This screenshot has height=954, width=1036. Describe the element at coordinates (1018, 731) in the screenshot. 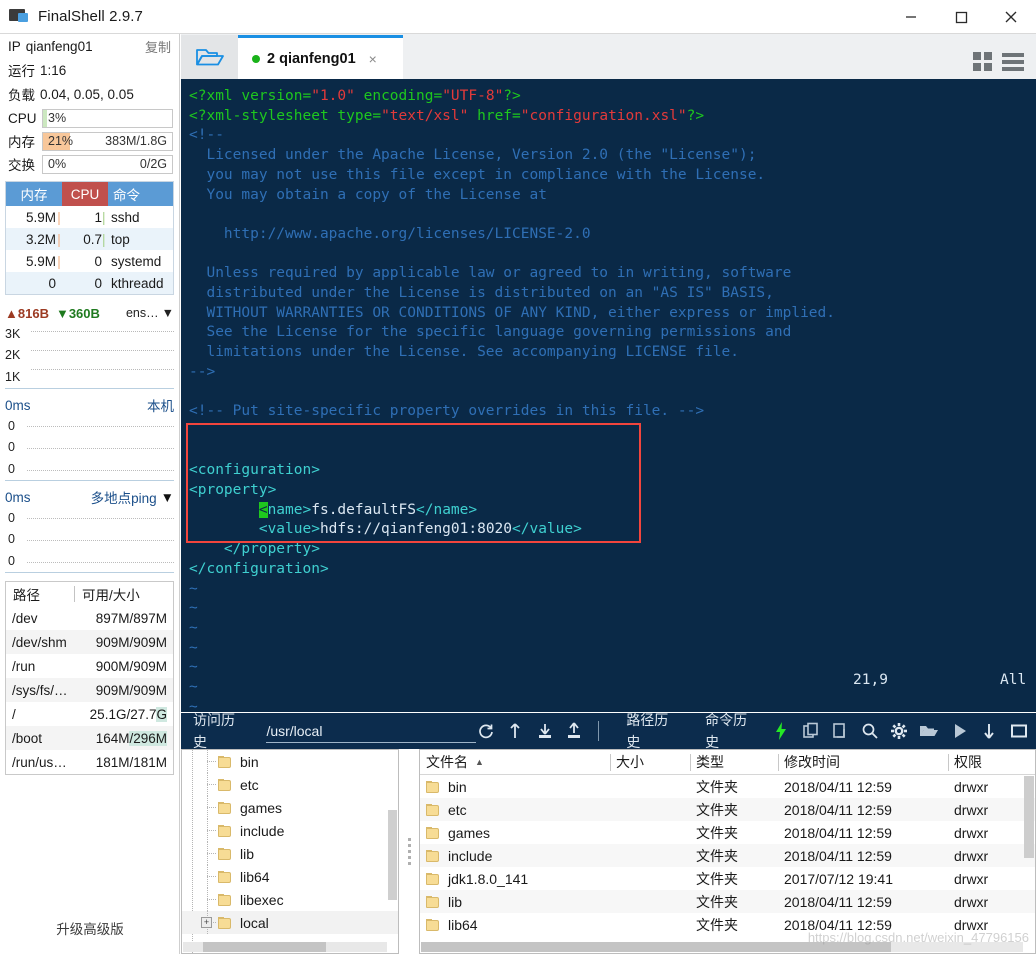

I see `window-icon` at that location.